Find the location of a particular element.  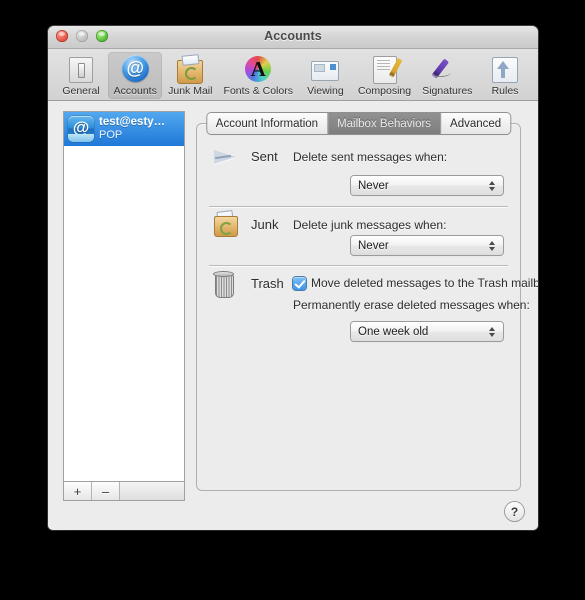

help-button: ? is located at coordinates (514, 511).